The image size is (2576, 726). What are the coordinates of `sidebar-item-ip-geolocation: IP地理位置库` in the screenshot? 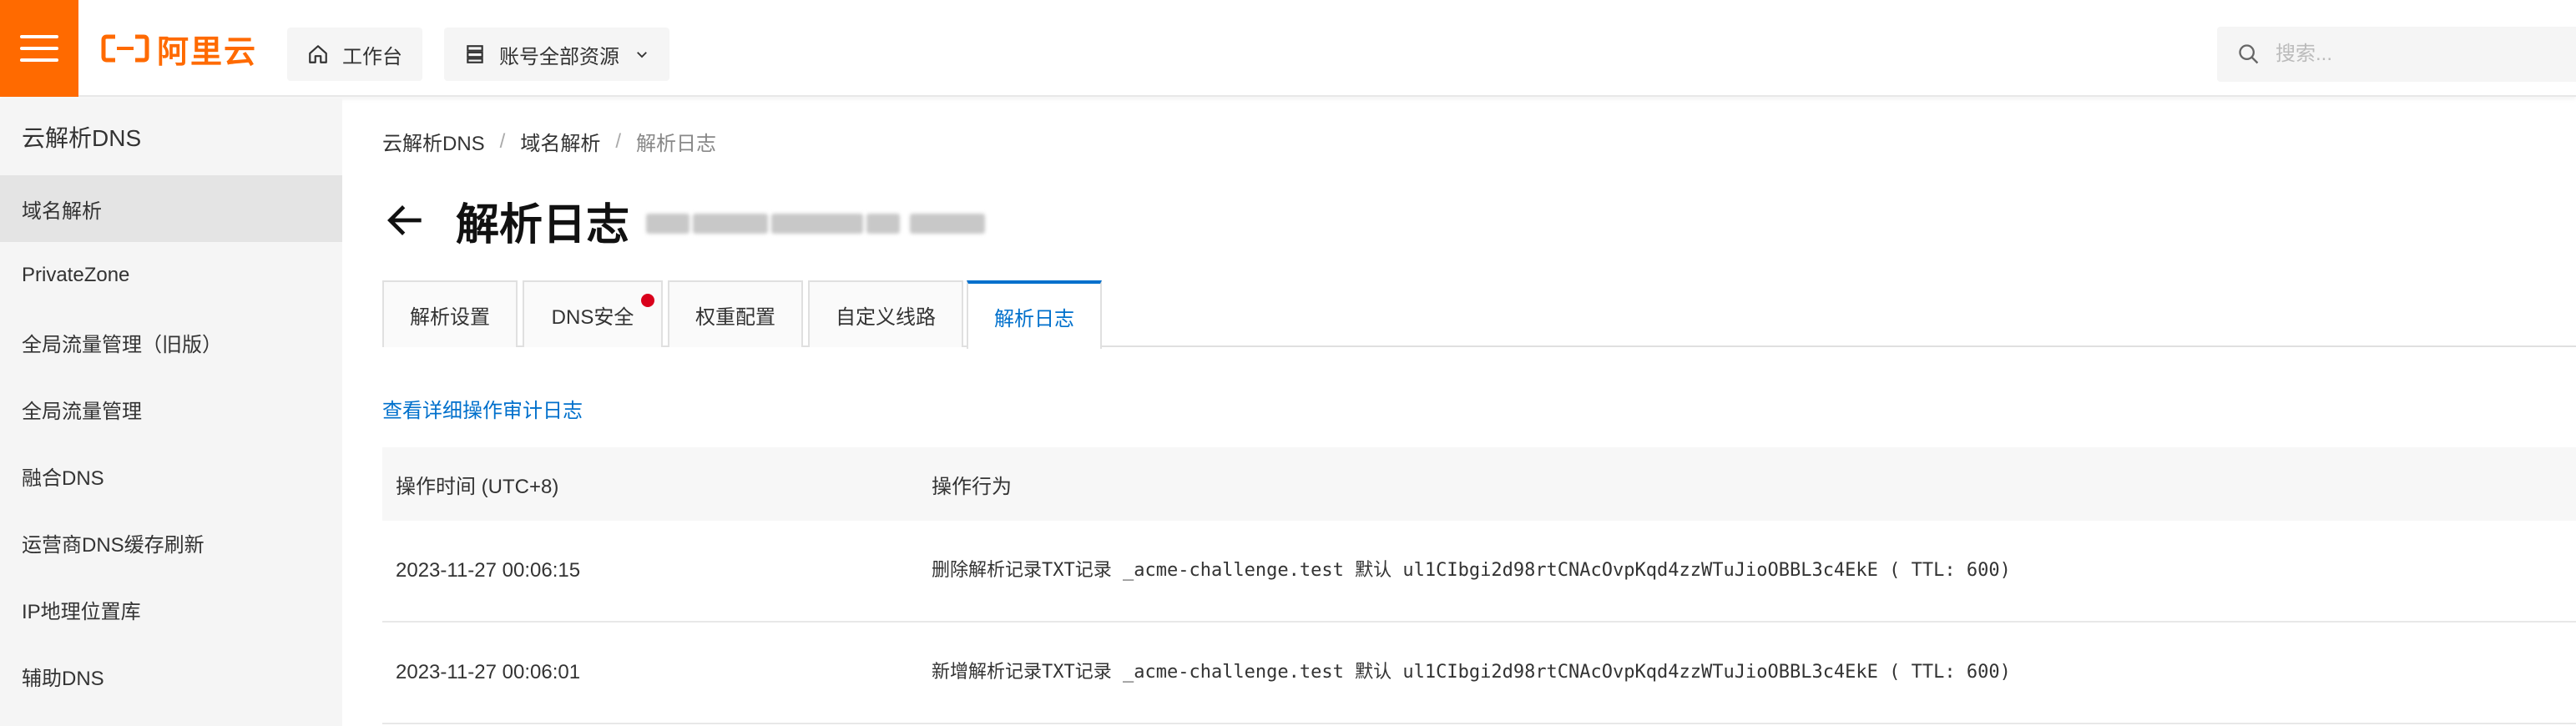 It's located at (171, 609).